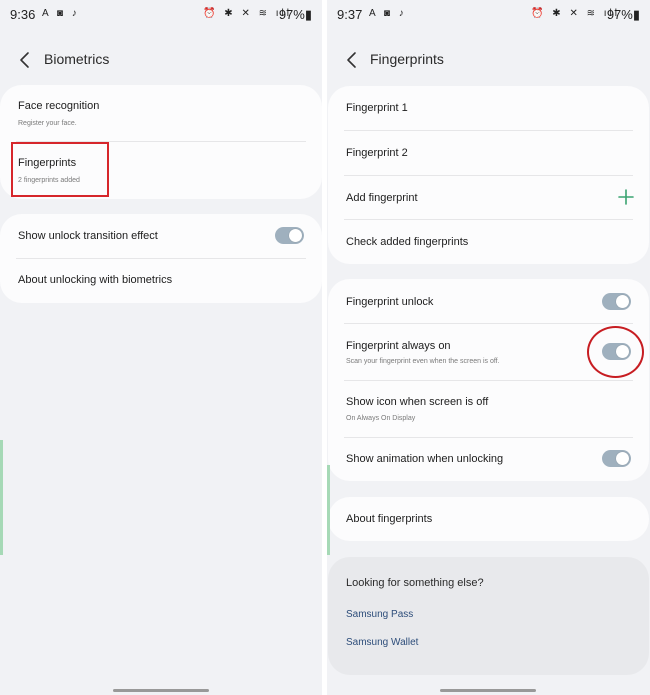 The height and width of the screenshot is (695, 650). What do you see at coordinates (390, 302) in the screenshot?
I see `fingerprint-unlock-label: Fingerprint unlock` at bounding box center [390, 302].